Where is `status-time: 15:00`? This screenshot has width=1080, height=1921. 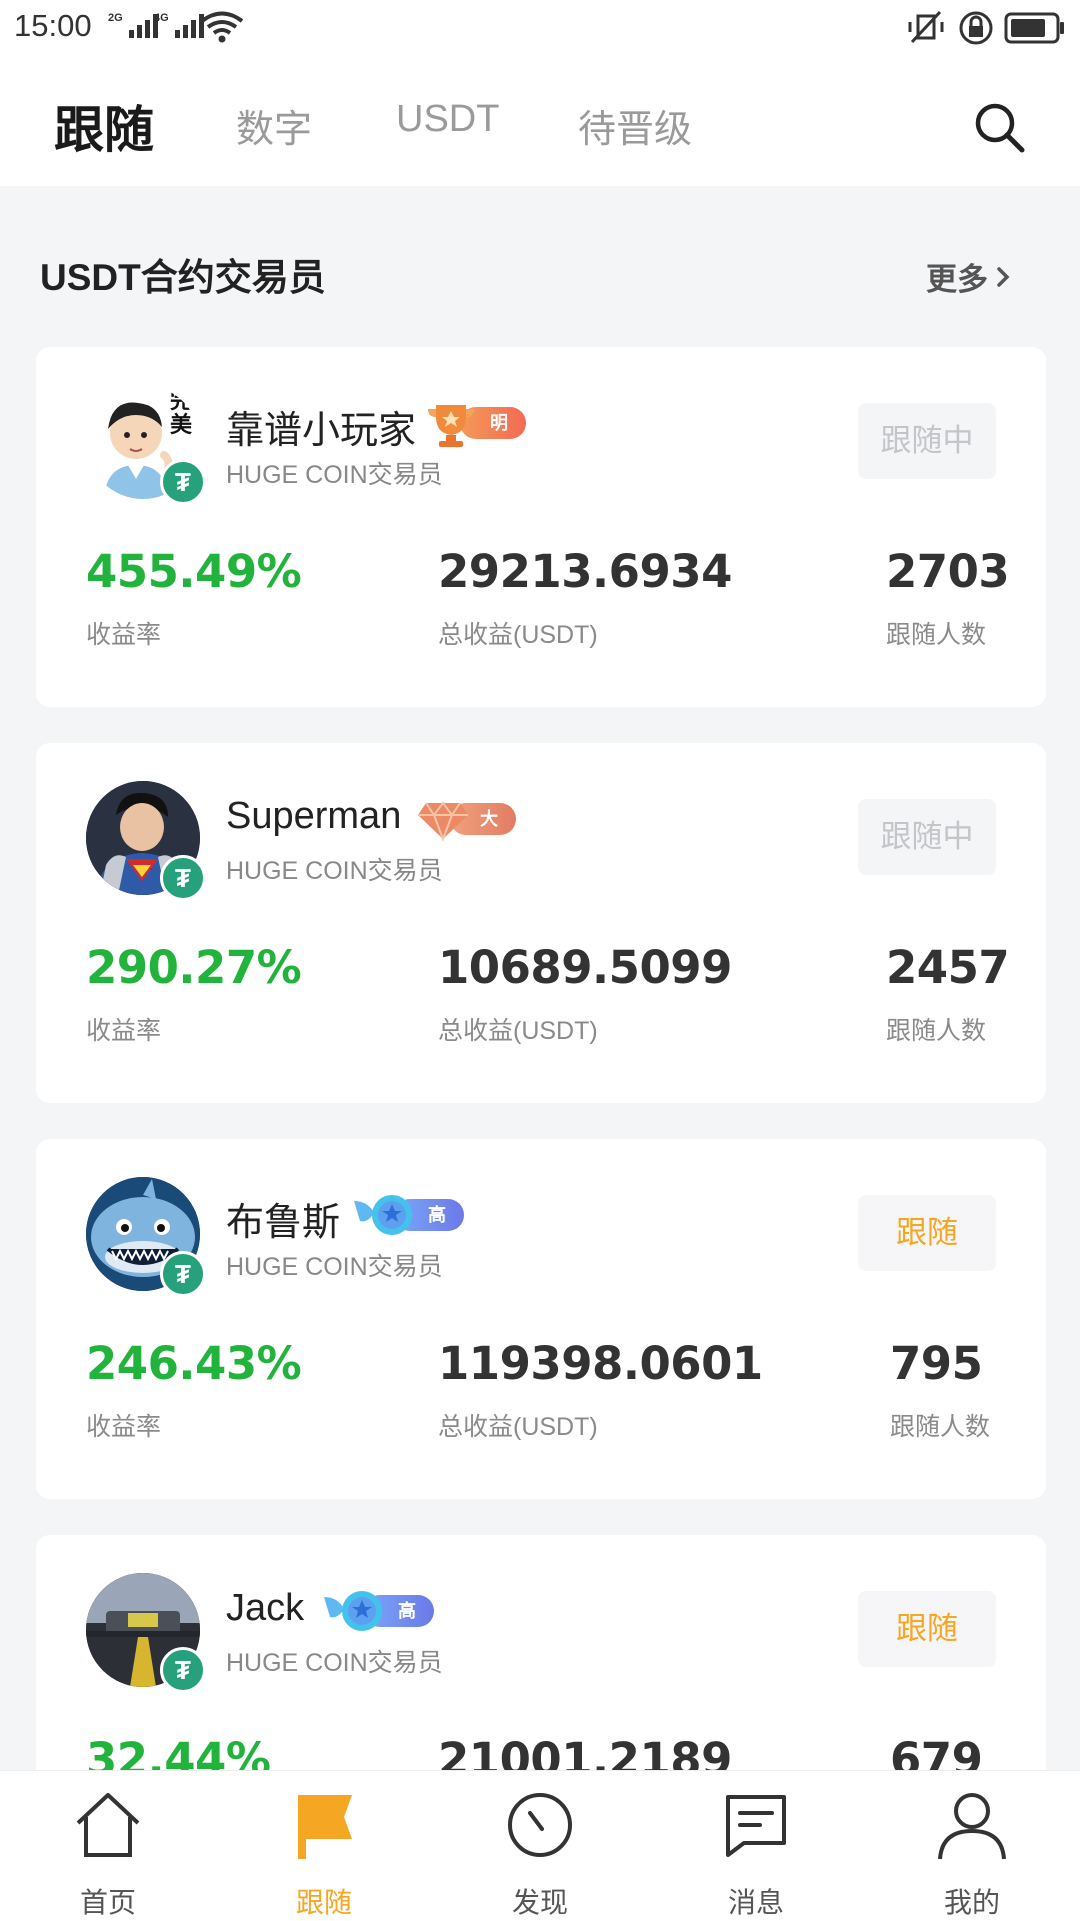
status-time: 15:00 is located at coordinates (53, 25).